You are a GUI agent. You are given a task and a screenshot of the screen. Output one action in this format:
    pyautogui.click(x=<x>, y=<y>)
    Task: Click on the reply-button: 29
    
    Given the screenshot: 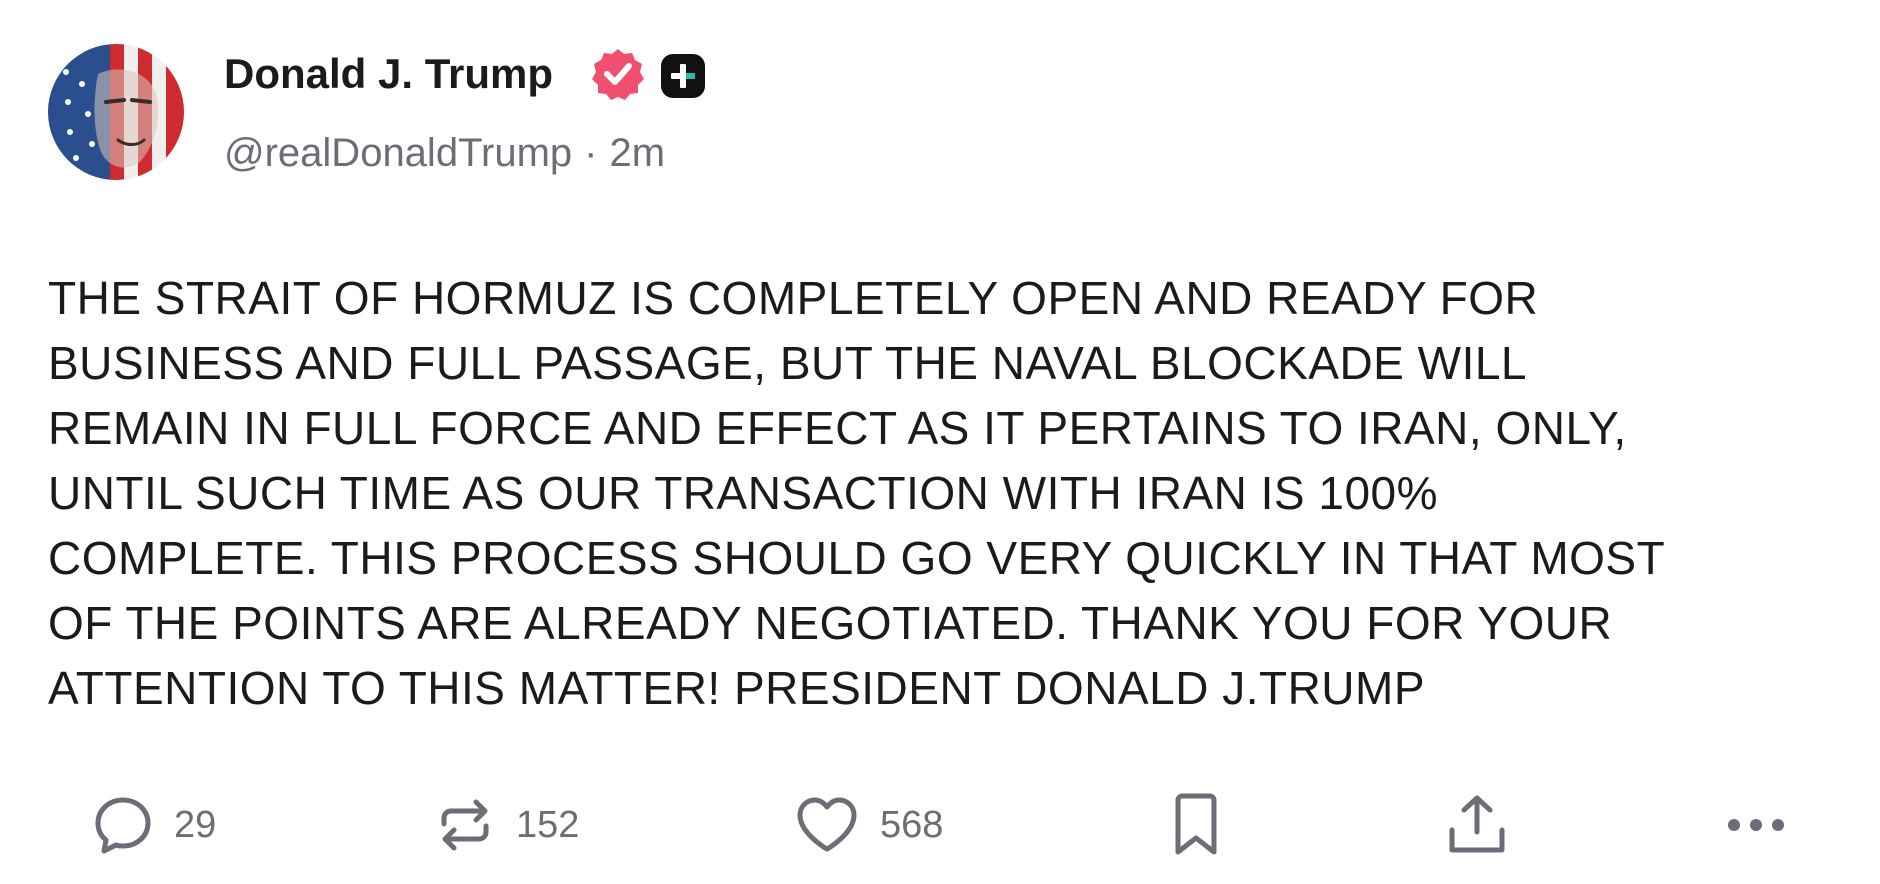 What is the action you would take?
    pyautogui.click(x=154, y=825)
    